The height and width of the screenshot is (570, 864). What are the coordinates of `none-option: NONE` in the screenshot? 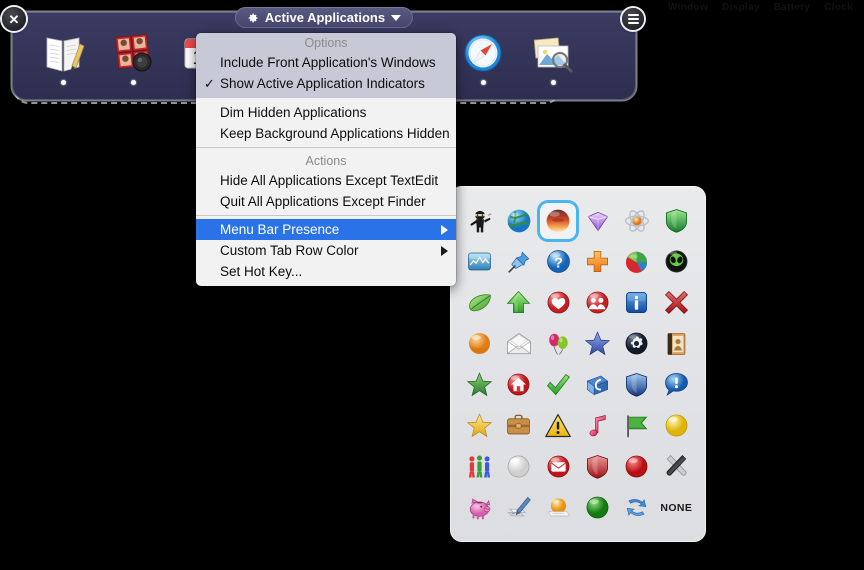 It's located at (676, 508).